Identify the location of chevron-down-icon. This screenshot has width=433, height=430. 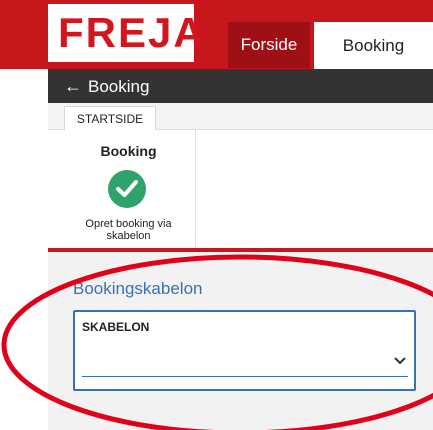
(400, 361).